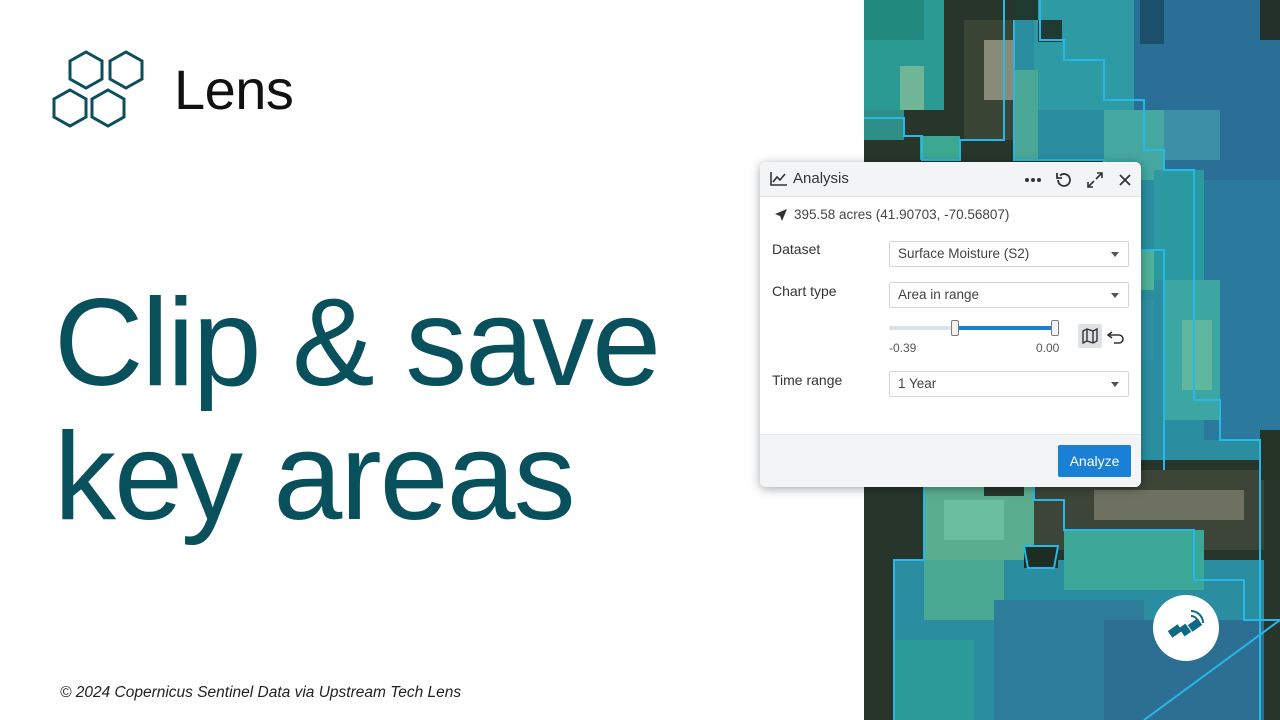  Describe the element at coordinates (1185, 624) in the screenshot. I see `satellite-icon` at that location.